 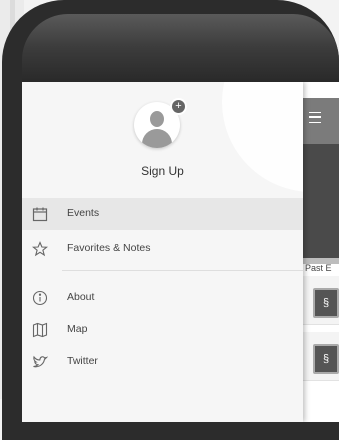 What do you see at coordinates (178, 106) in the screenshot?
I see `add-photo-icon: +` at bounding box center [178, 106].